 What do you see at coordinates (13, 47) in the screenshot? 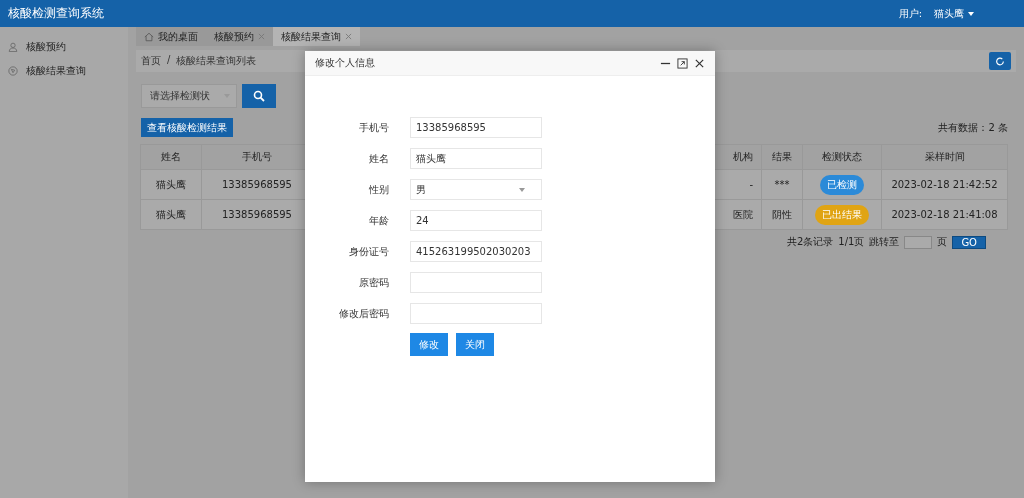
I see `user-icon` at bounding box center [13, 47].